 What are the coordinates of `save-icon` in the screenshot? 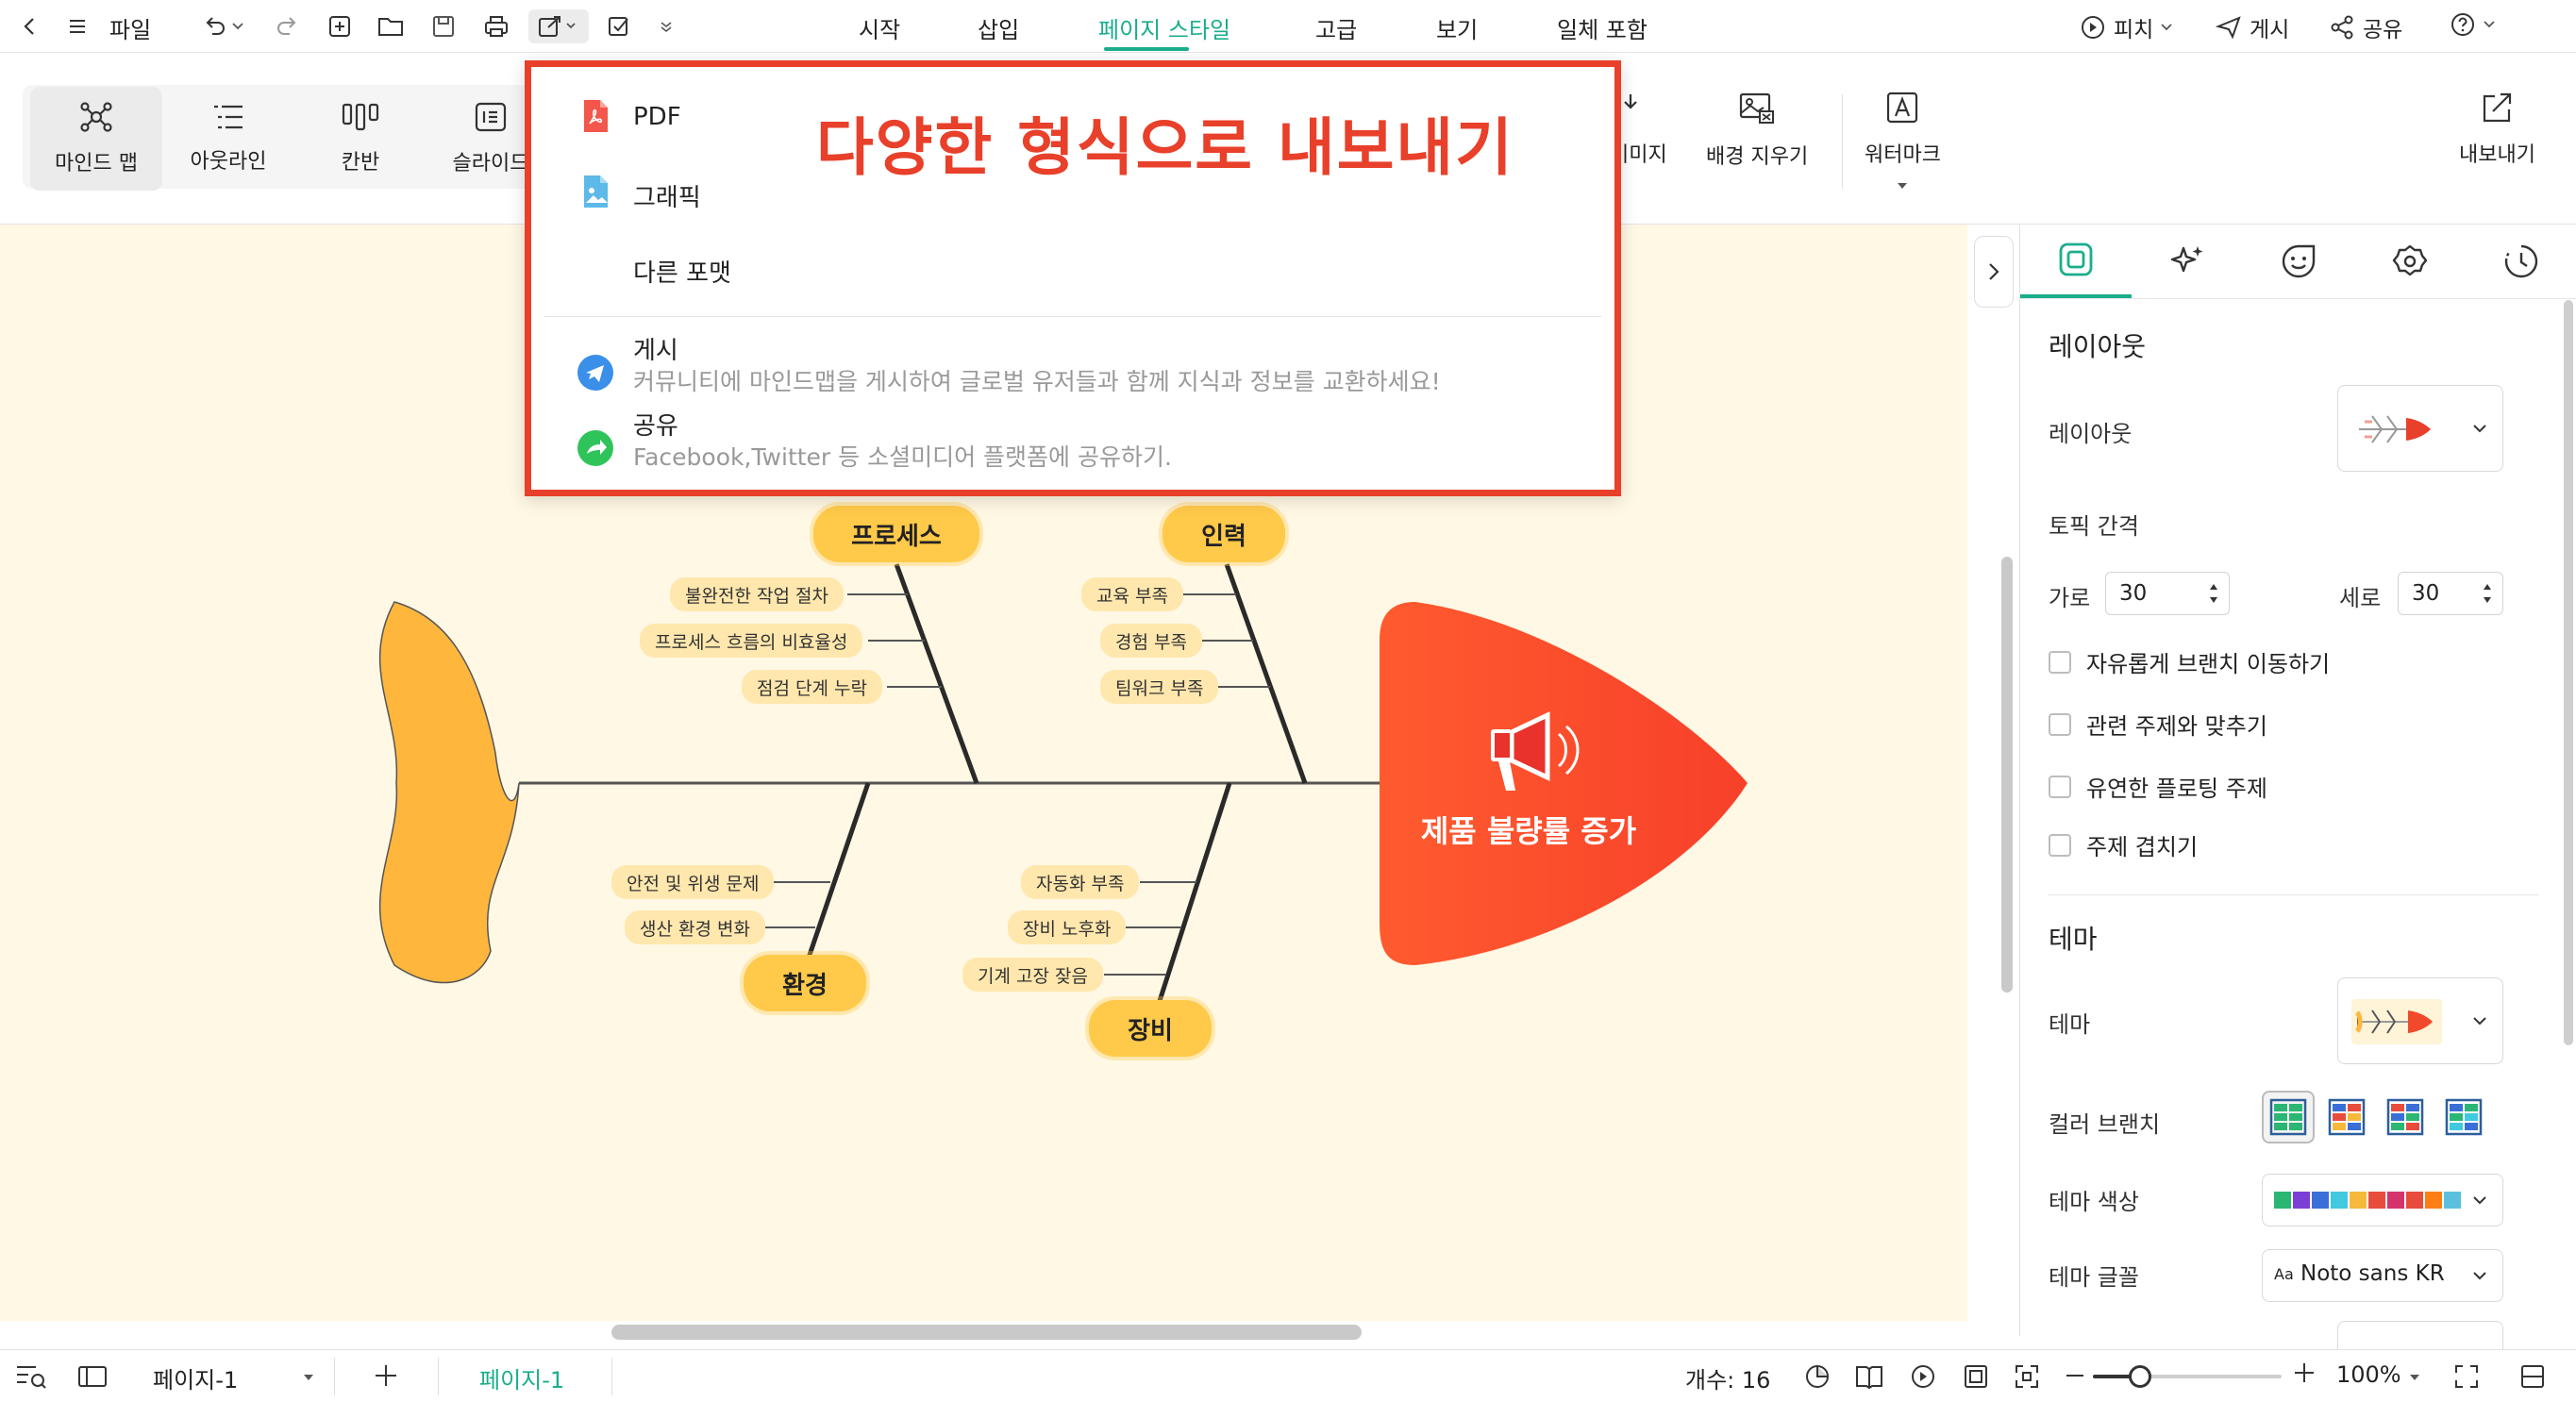 It's located at (443, 26).